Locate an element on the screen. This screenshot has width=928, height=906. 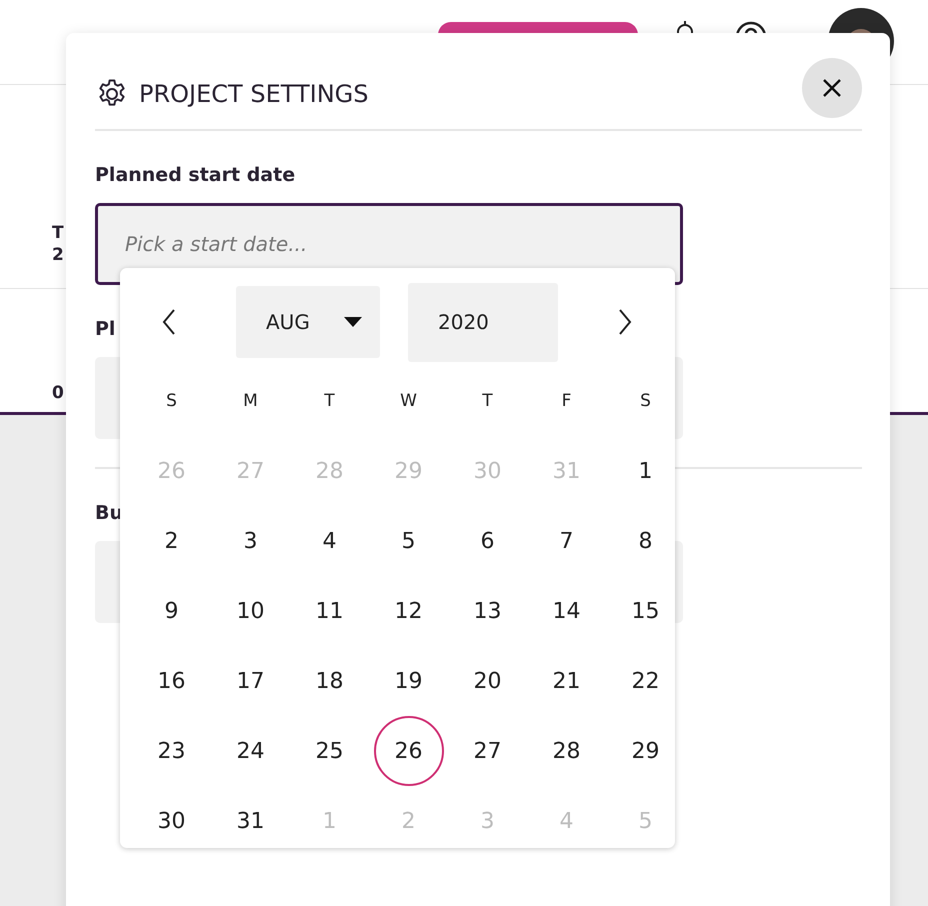
day-cell: 29 is located at coordinates (645, 751).